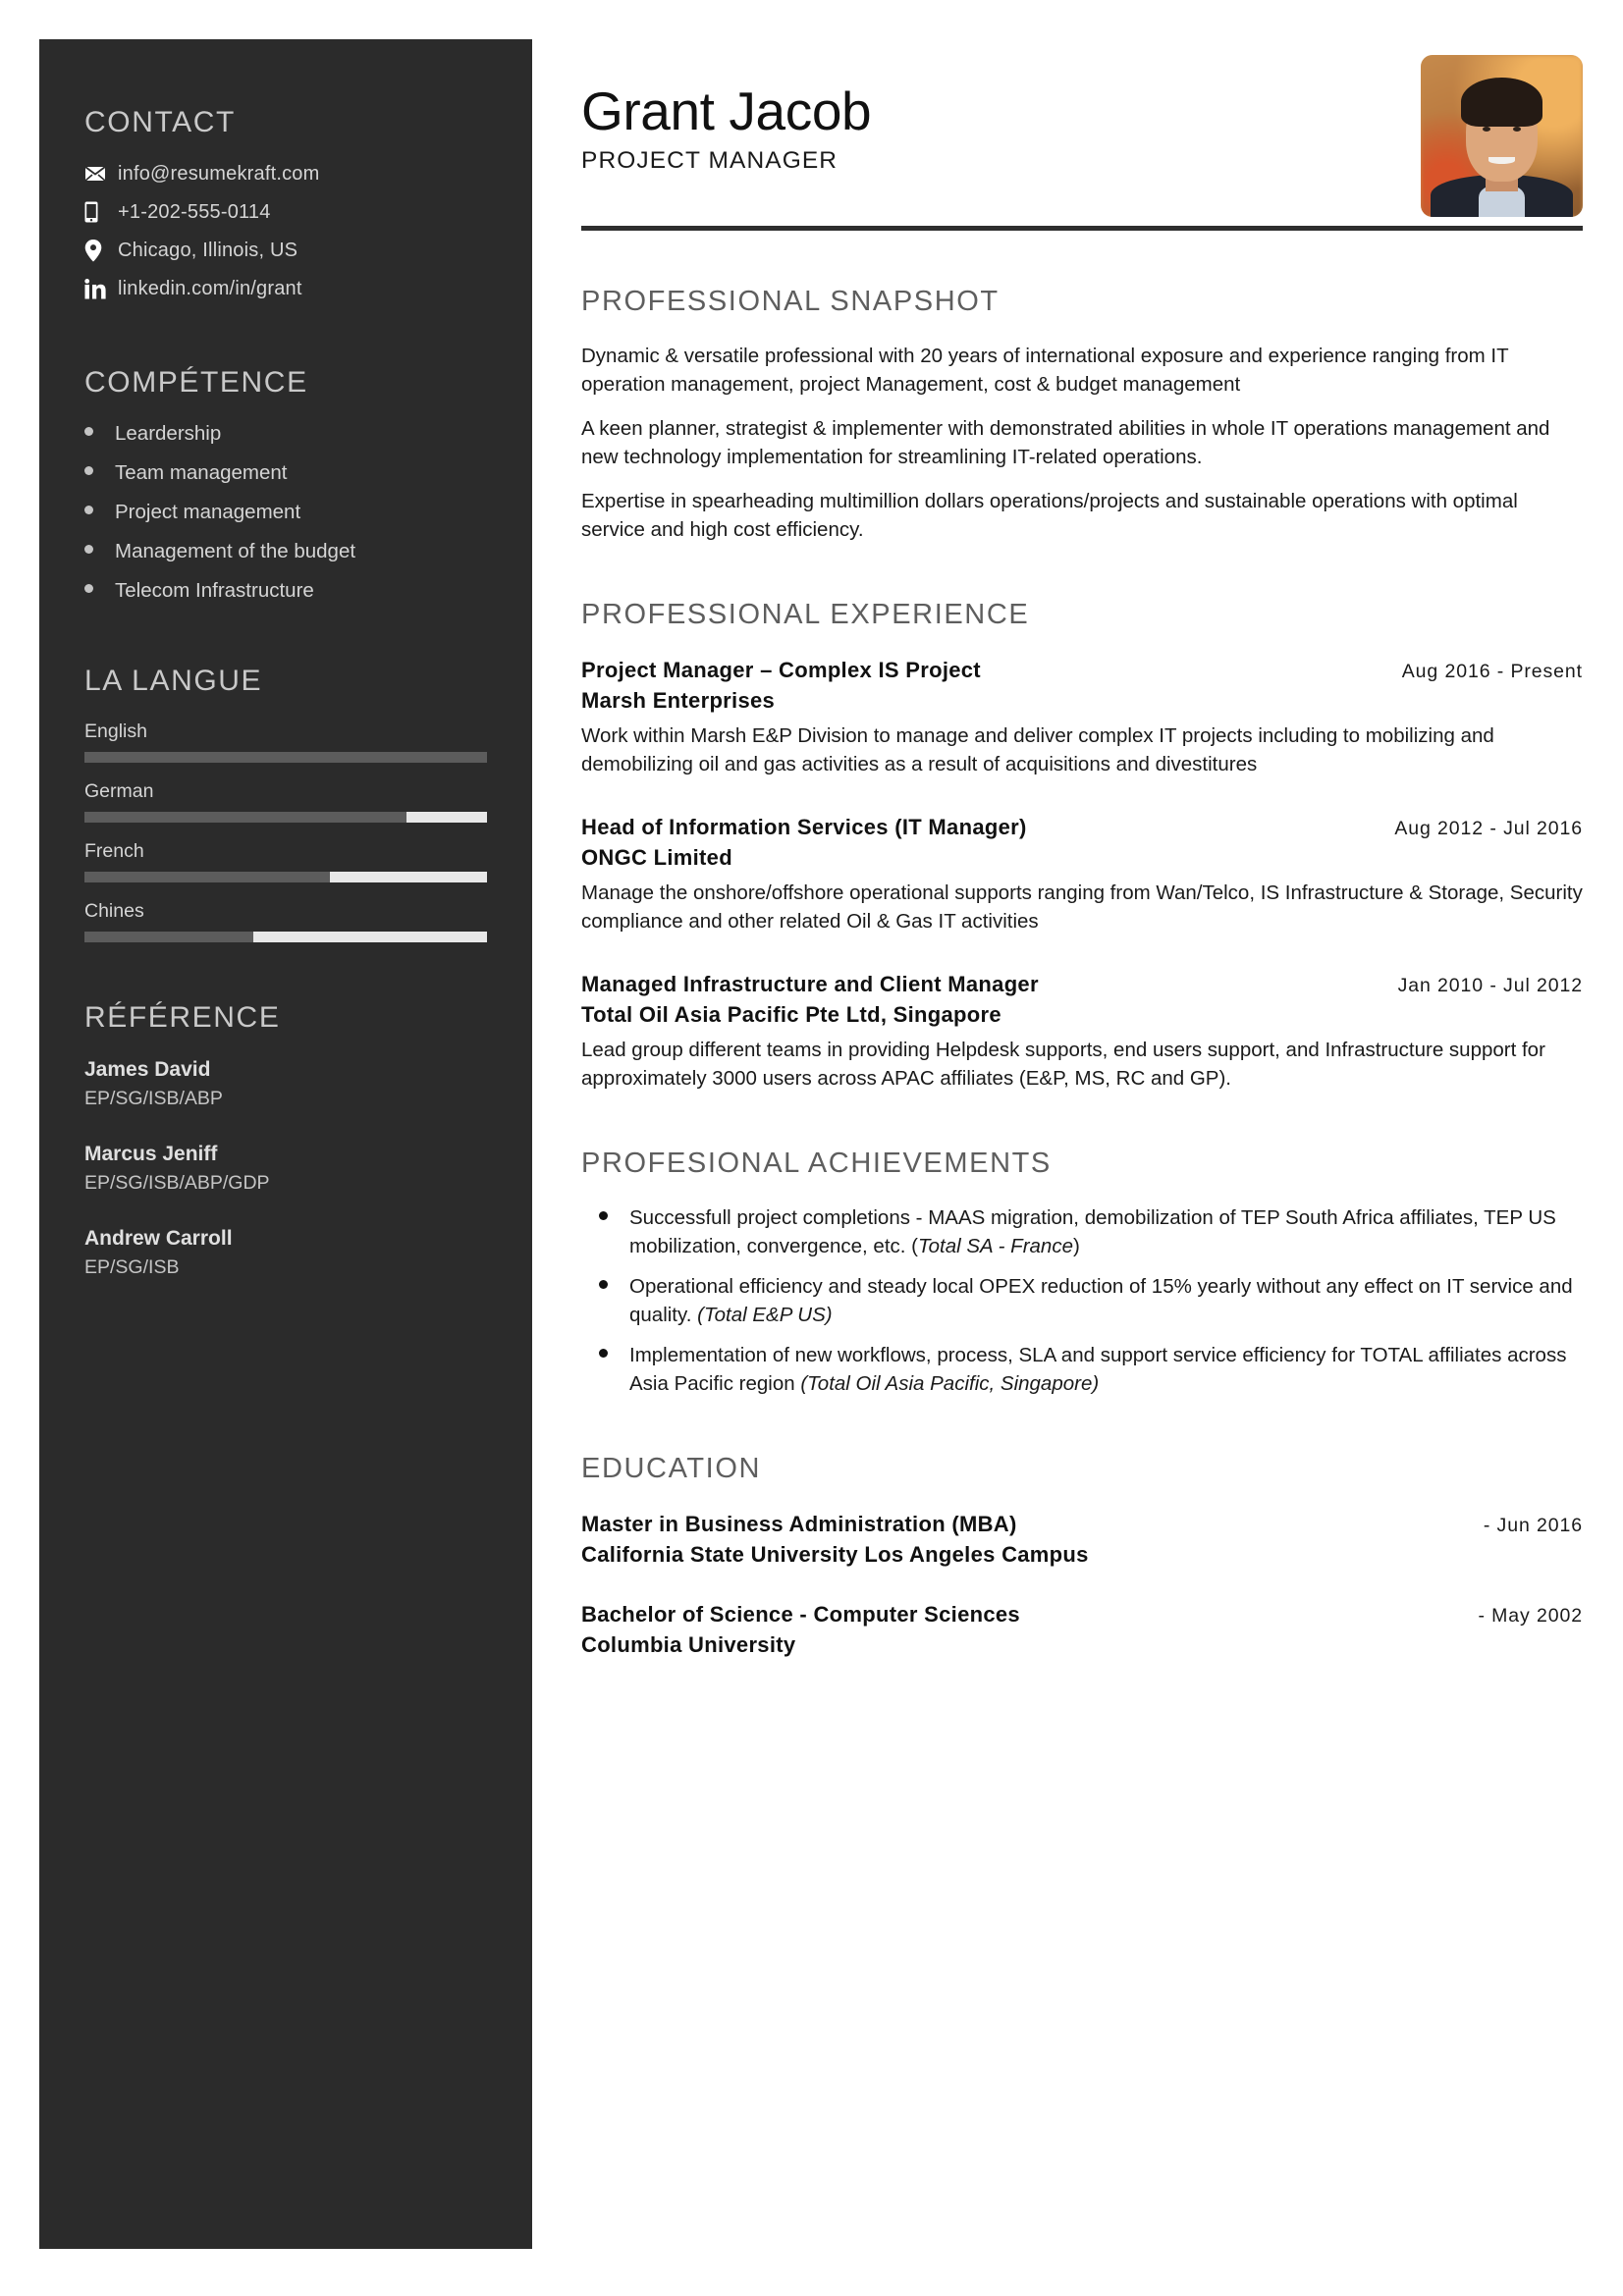 This screenshot has width=1623, height=2296. Describe the element at coordinates (285, 289) in the screenshot. I see `contact-item-linkedin: linkedin.com/in/grant` at that location.